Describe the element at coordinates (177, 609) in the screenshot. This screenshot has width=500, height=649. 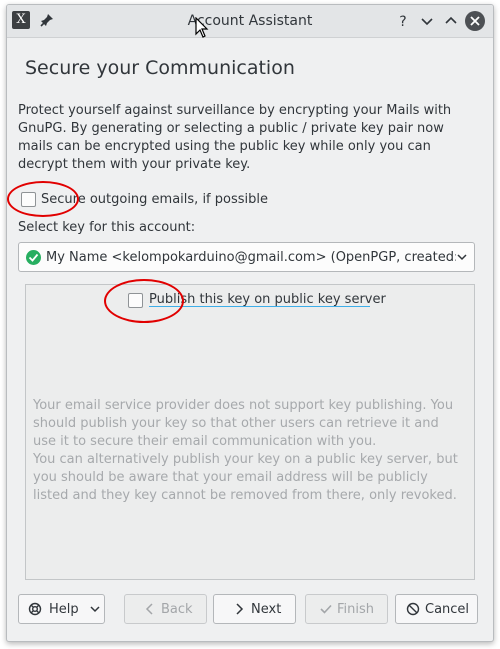
I see `back-button-label: Back` at that location.